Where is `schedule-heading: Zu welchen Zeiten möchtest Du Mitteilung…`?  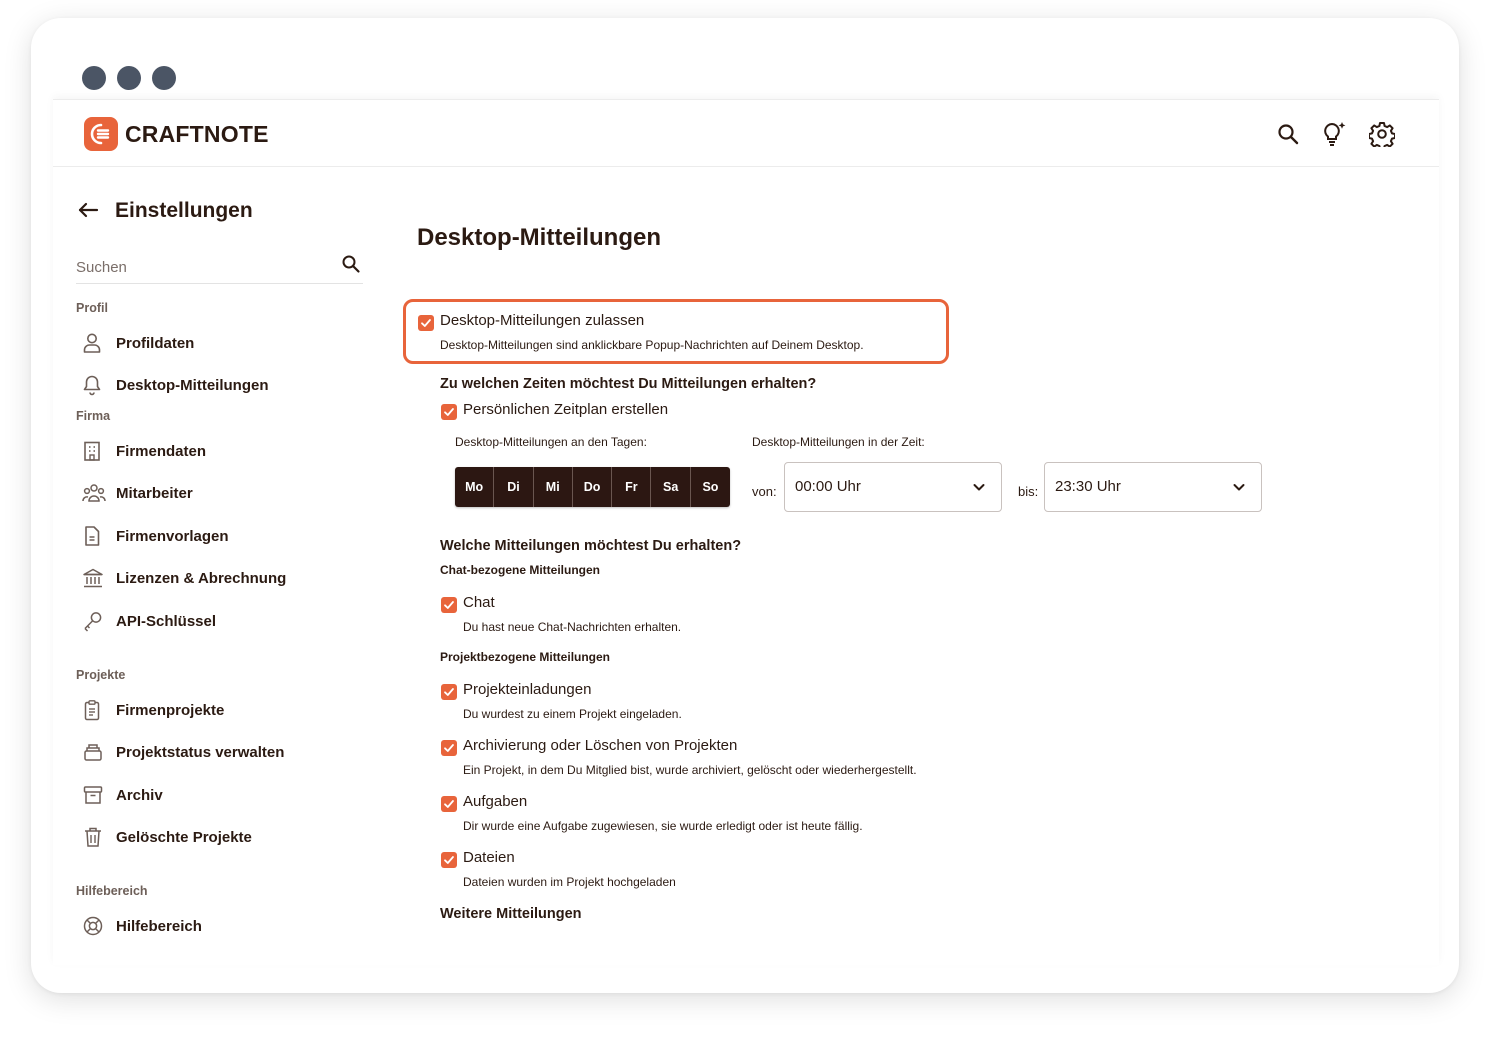 schedule-heading: Zu welchen Zeiten möchtest Du Mitteilung… is located at coordinates (628, 384).